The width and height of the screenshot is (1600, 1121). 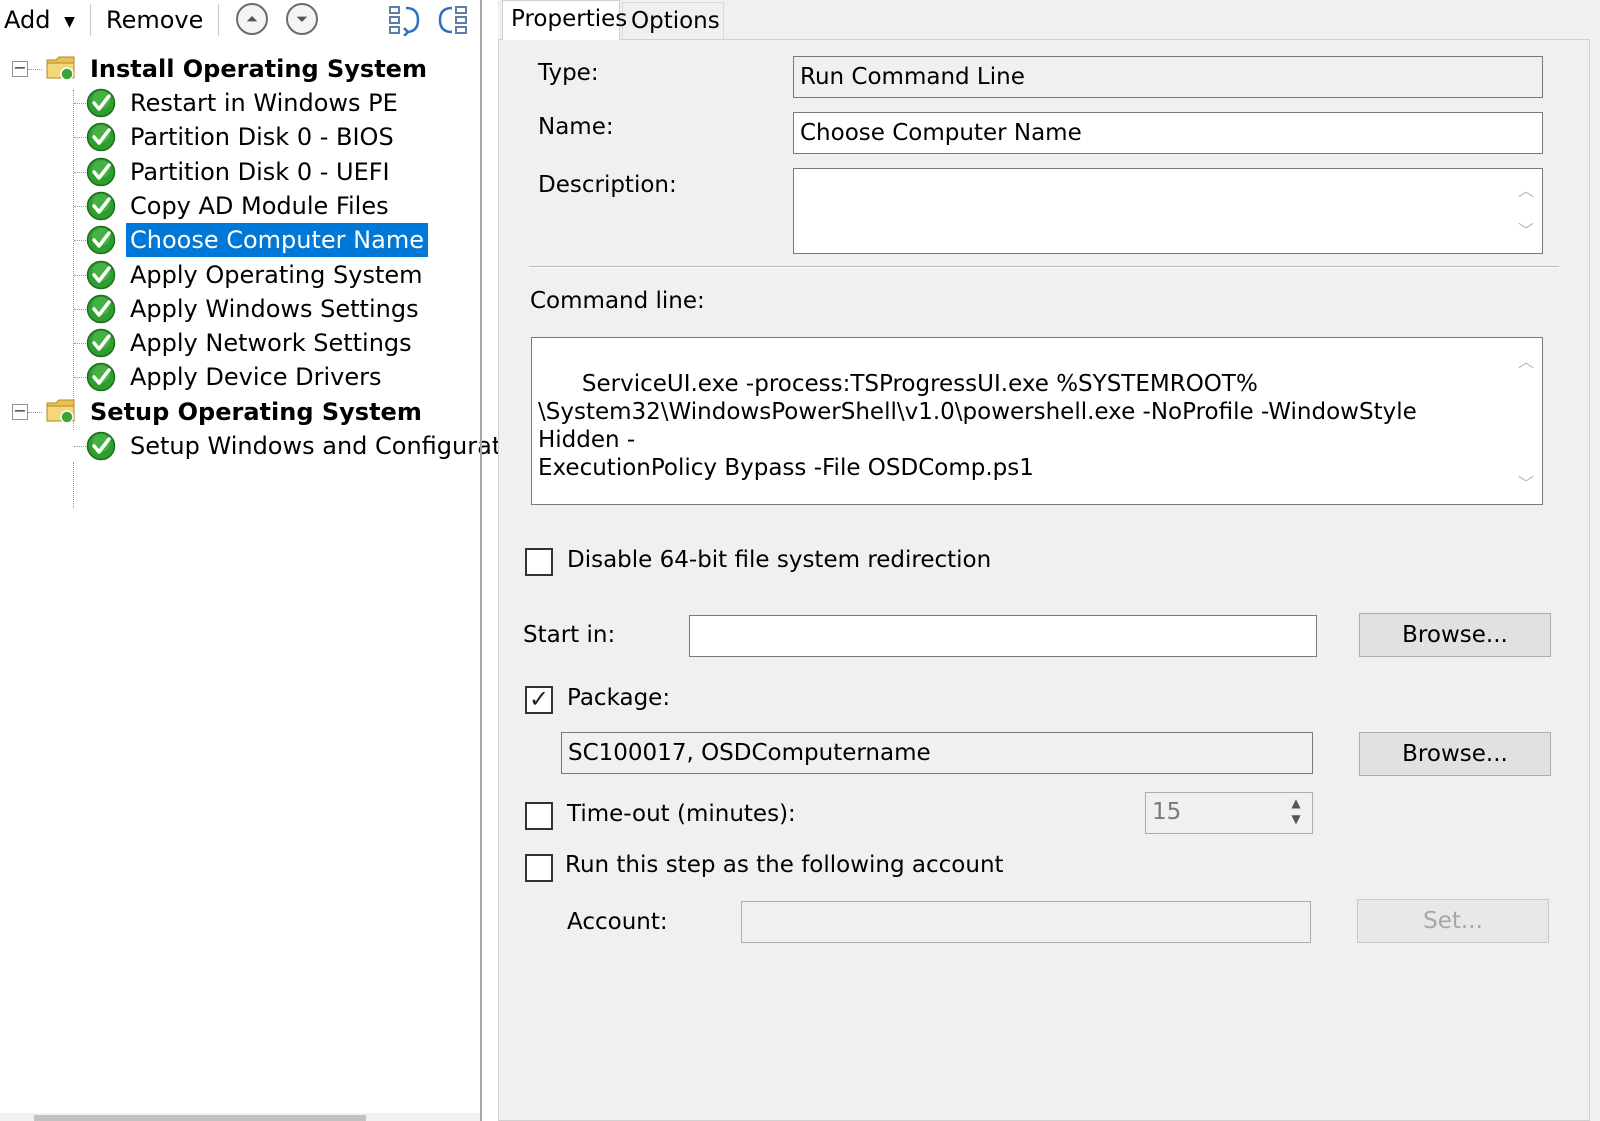 What do you see at coordinates (1026, 922) in the screenshot?
I see `account-field` at bounding box center [1026, 922].